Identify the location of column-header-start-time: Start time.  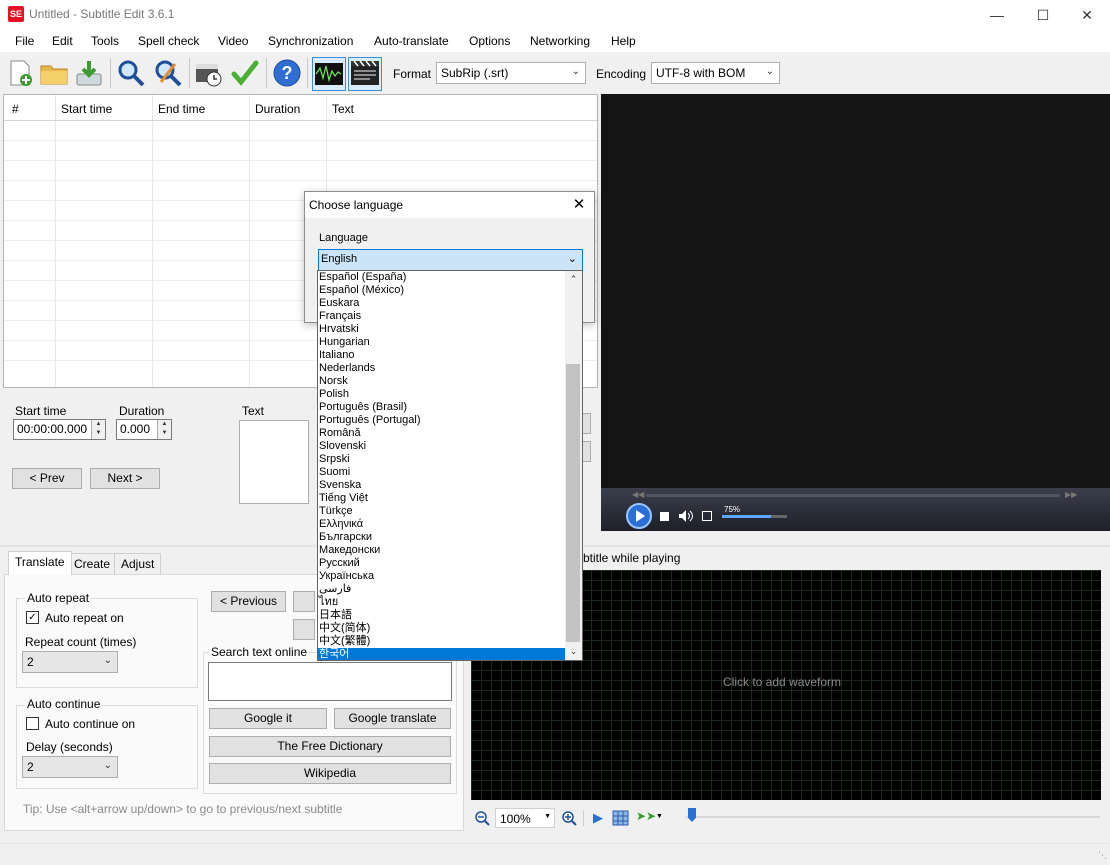
(86, 109).